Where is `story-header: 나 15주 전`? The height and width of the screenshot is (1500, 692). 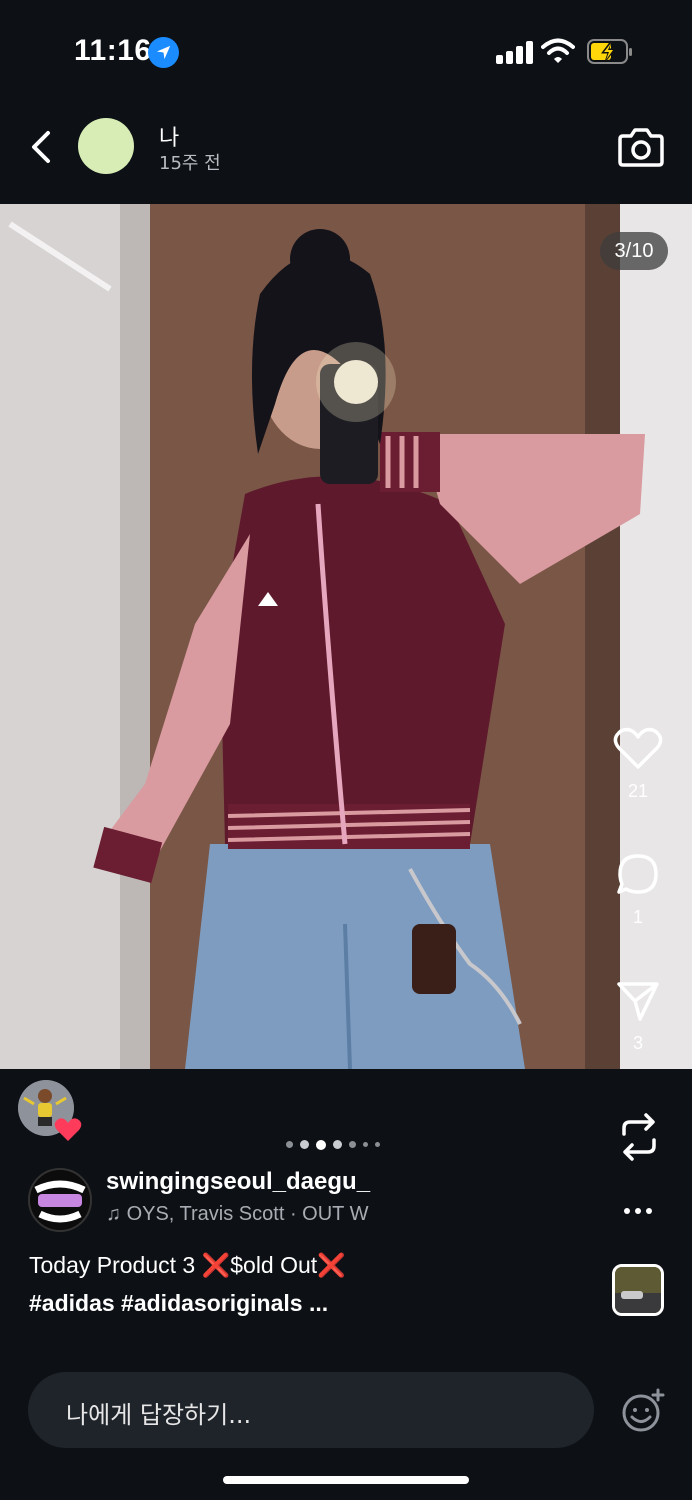
story-header: 나 15주 전 is located at coordinates (346, 152).